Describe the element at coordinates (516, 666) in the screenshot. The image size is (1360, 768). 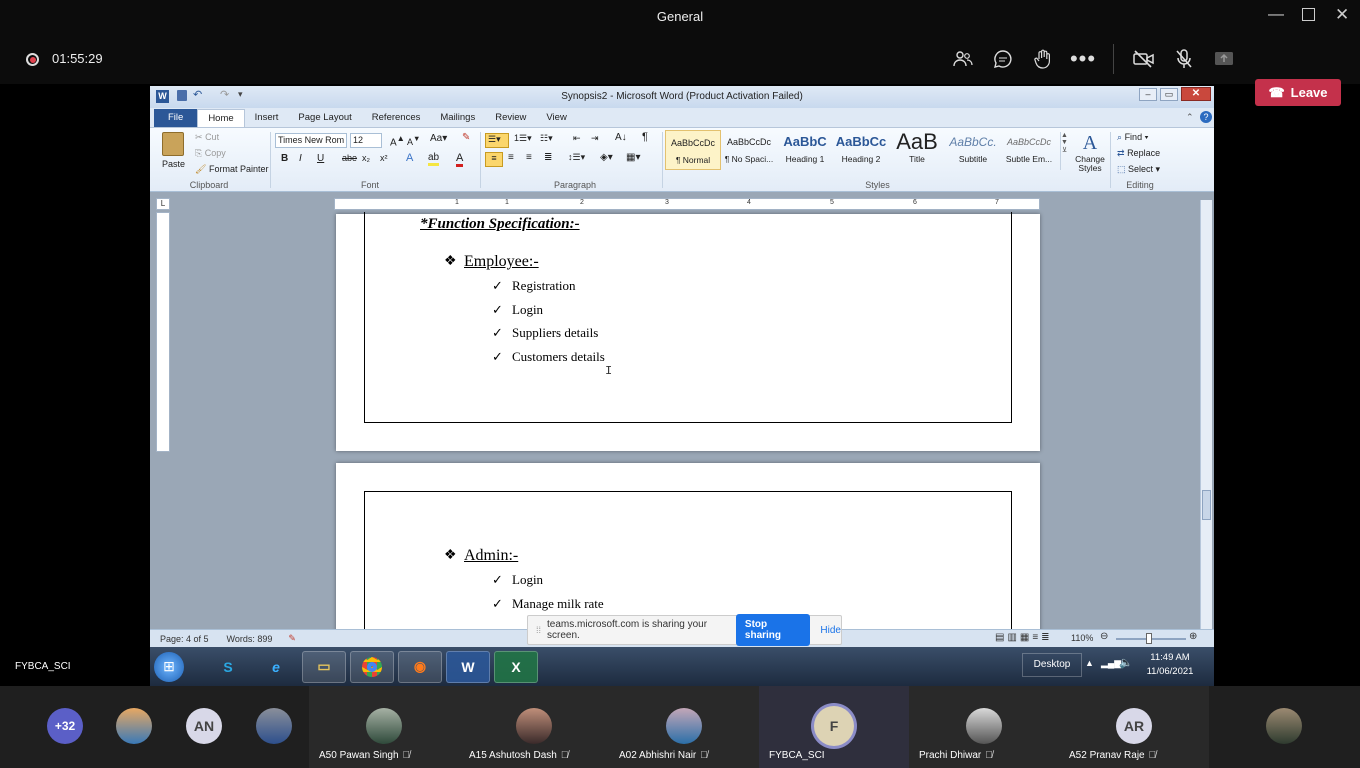
I see `excel-taskbar-icon: X` at that location.